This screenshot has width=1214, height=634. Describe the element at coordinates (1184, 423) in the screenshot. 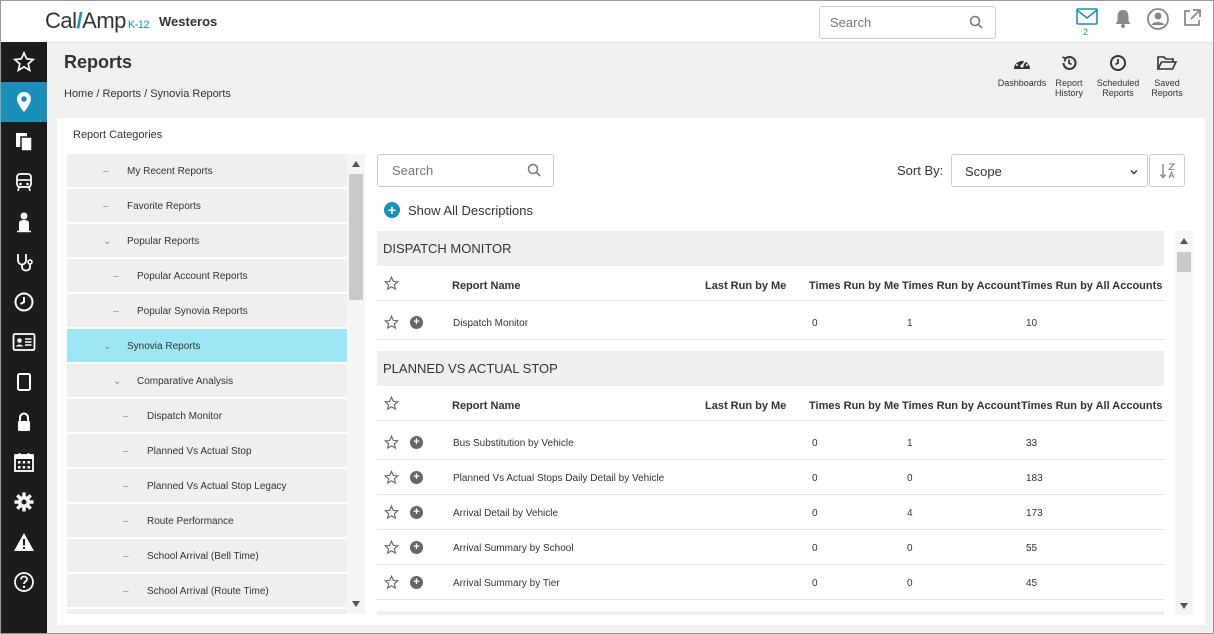

I see `reports-list-scrollbar` at that location.